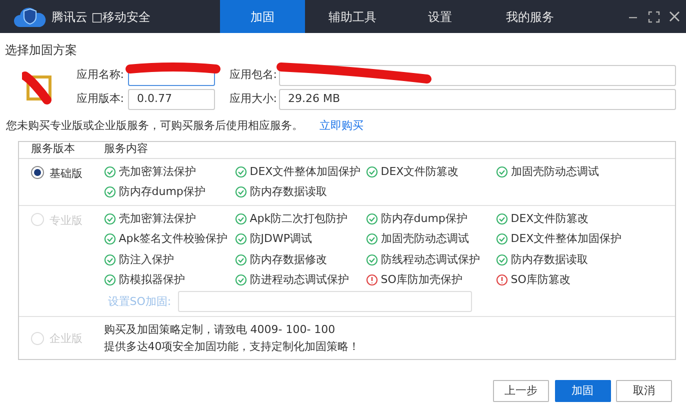 This screenshot has height=408, width=686. Describe the element at coordinates (477, 99) in the screenshot. I see `input-field: 29.26 MB` at that location.